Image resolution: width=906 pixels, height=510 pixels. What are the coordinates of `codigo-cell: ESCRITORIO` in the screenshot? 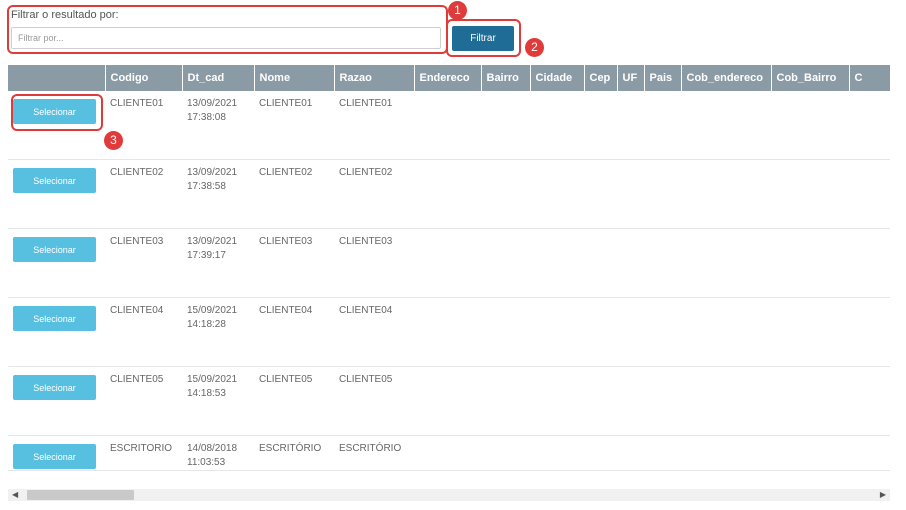 It's located at (143, 452).